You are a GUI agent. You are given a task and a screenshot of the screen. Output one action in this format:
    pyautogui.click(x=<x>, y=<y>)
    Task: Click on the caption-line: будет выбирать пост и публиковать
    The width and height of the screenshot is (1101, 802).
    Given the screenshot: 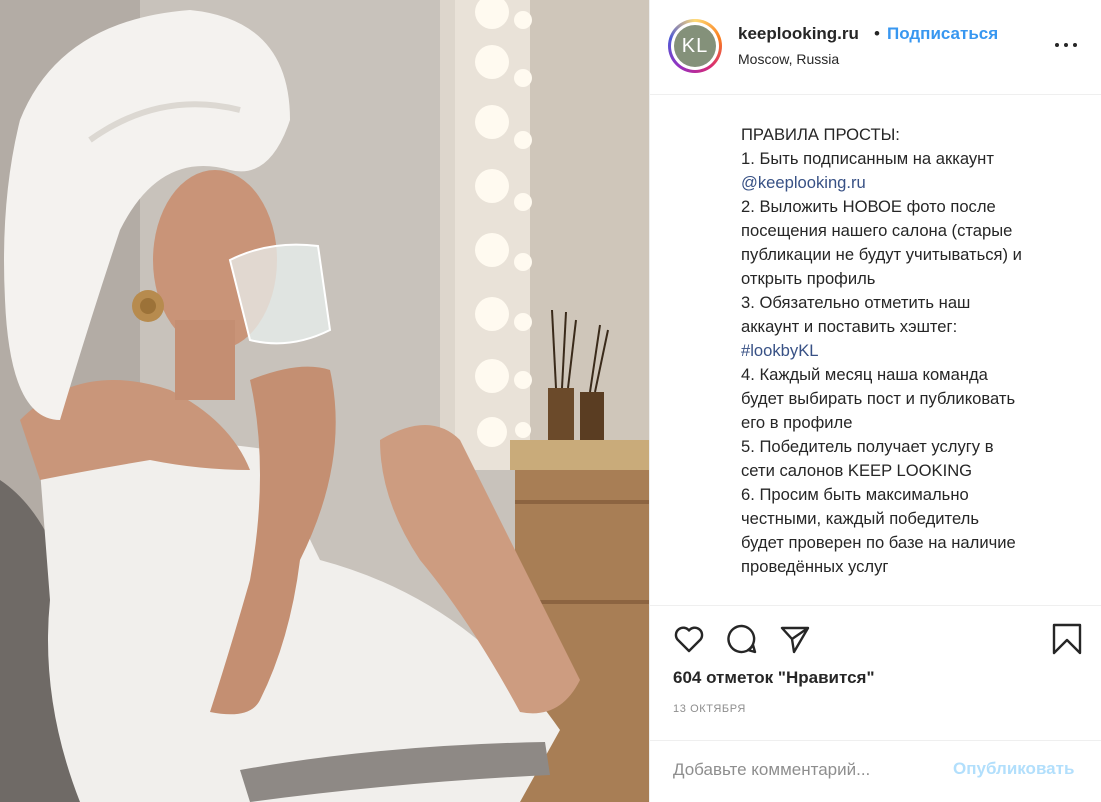 What is the action you would take?
    pyautogui.click(x=878, y=398)
    